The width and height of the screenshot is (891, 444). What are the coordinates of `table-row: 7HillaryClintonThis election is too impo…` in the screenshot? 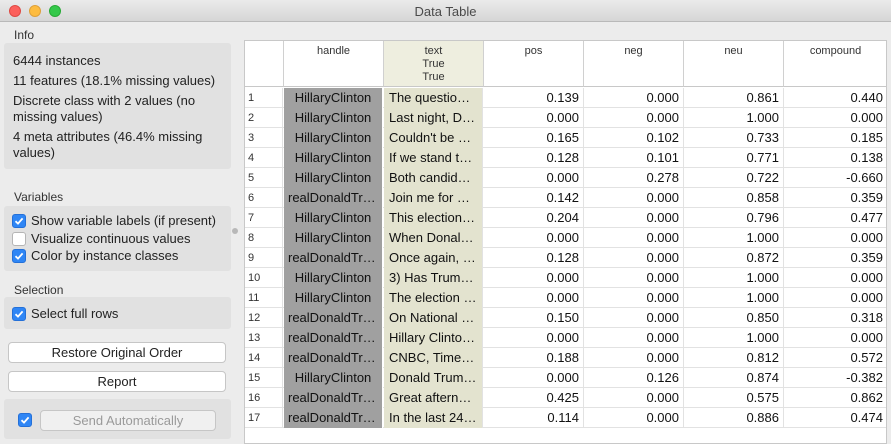 It's located at (565, 218).